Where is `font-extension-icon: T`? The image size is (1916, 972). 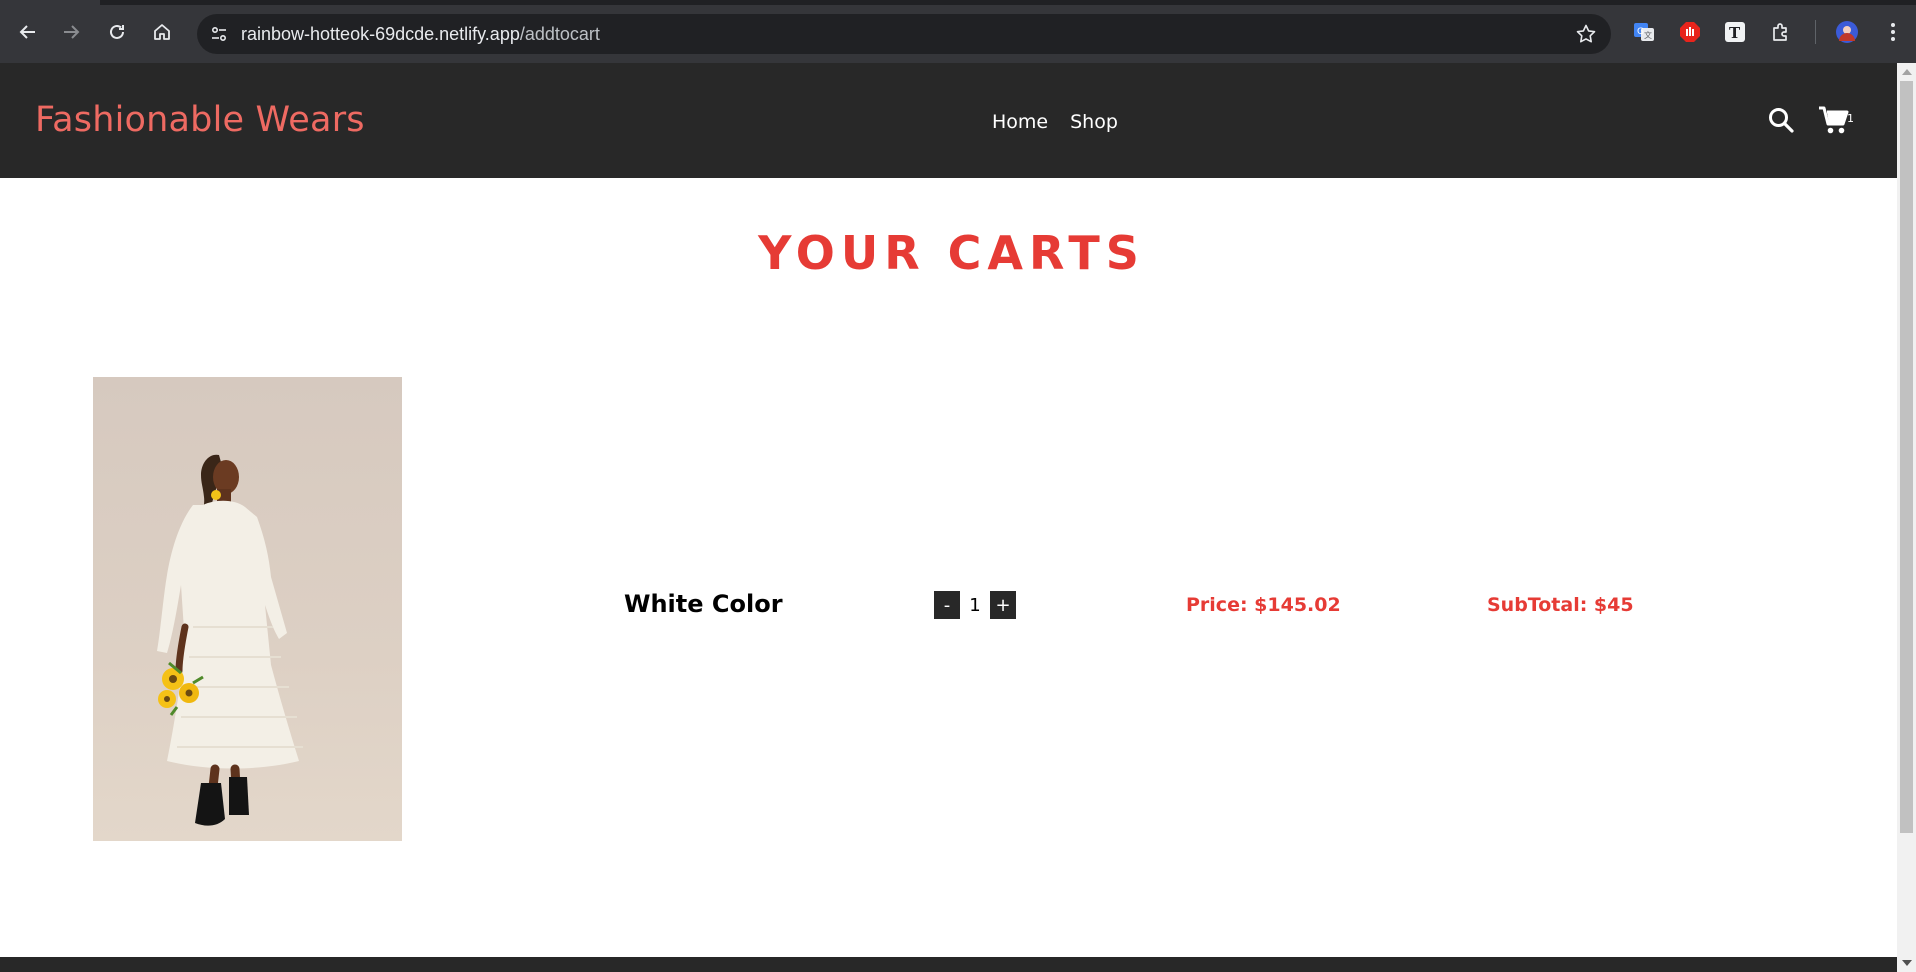 font-extension-icon: T is located at coordinates (1735, 32).